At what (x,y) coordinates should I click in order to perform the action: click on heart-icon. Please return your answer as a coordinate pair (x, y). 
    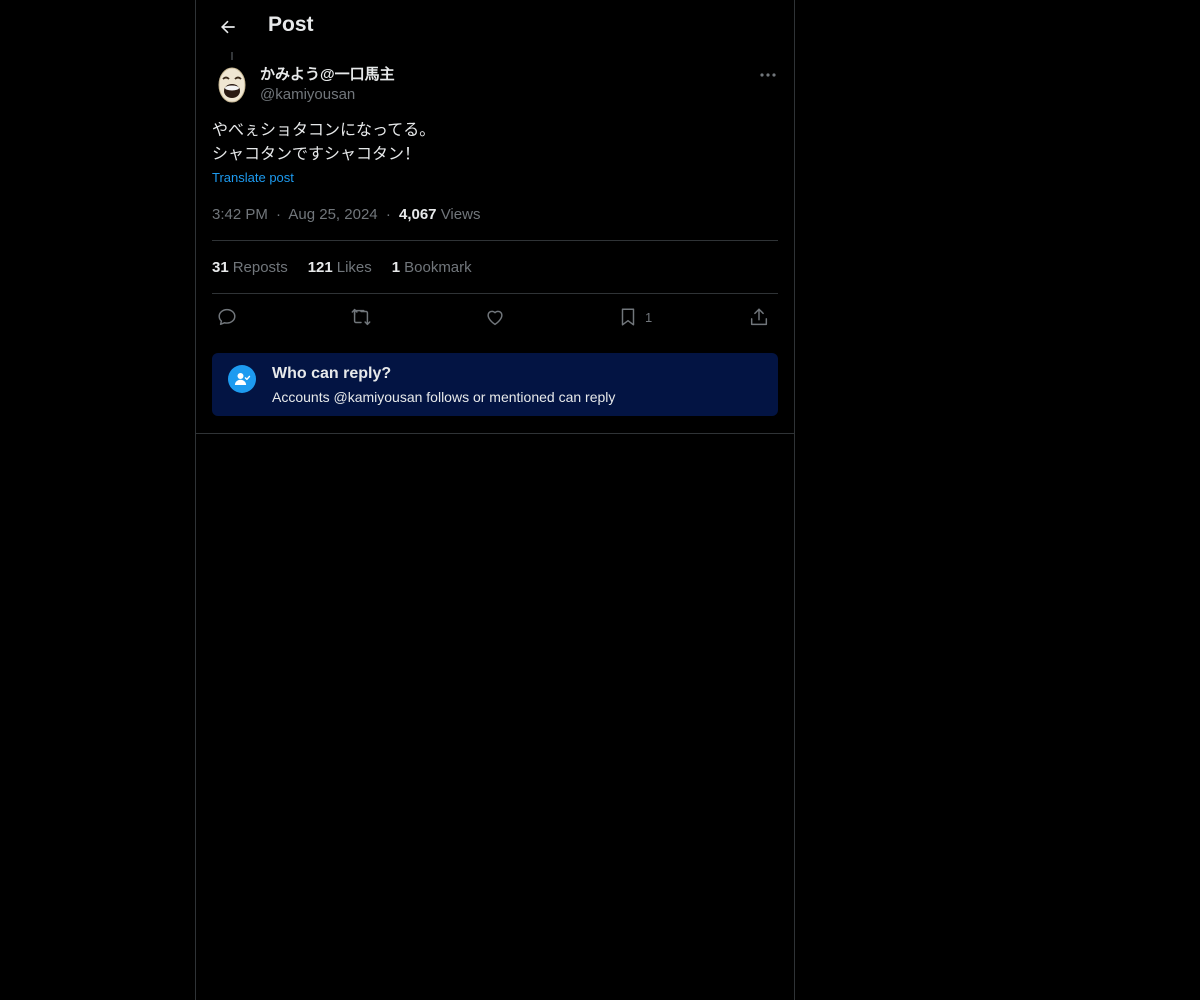
    Looking at the image, I should click on (495, 318).